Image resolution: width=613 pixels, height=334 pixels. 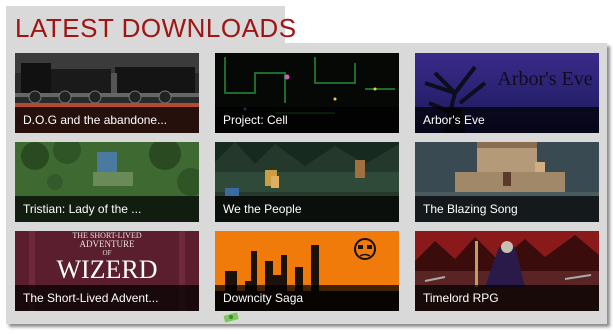 I want to click on tile-caption: Downcity Saga, so click(x=307, y=298).